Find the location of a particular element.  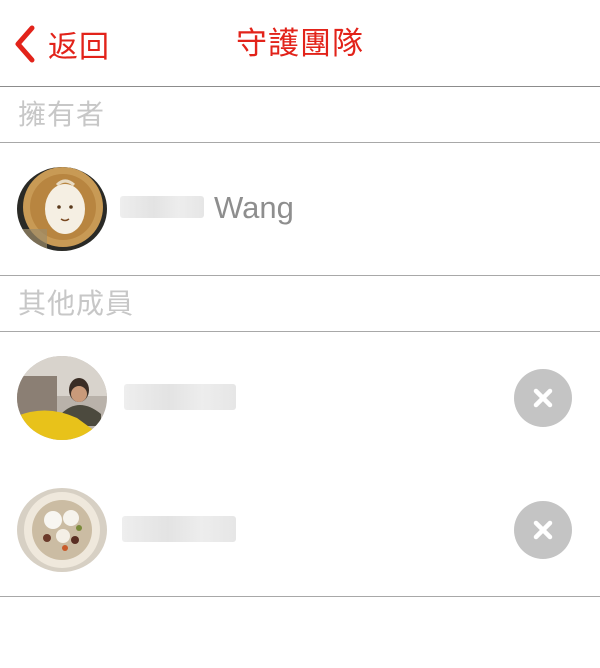

person-avatar is located at coordinates (62, 398).